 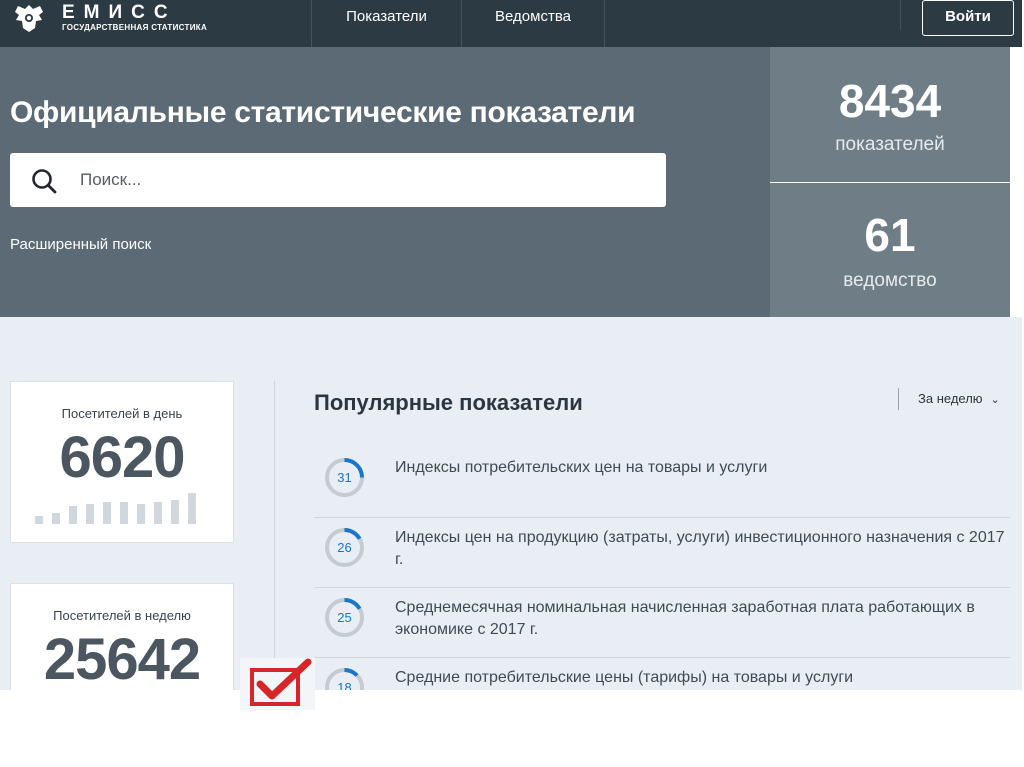 I want to click on stat-agencies: 61 ведомство, so click(x=890, y=250).